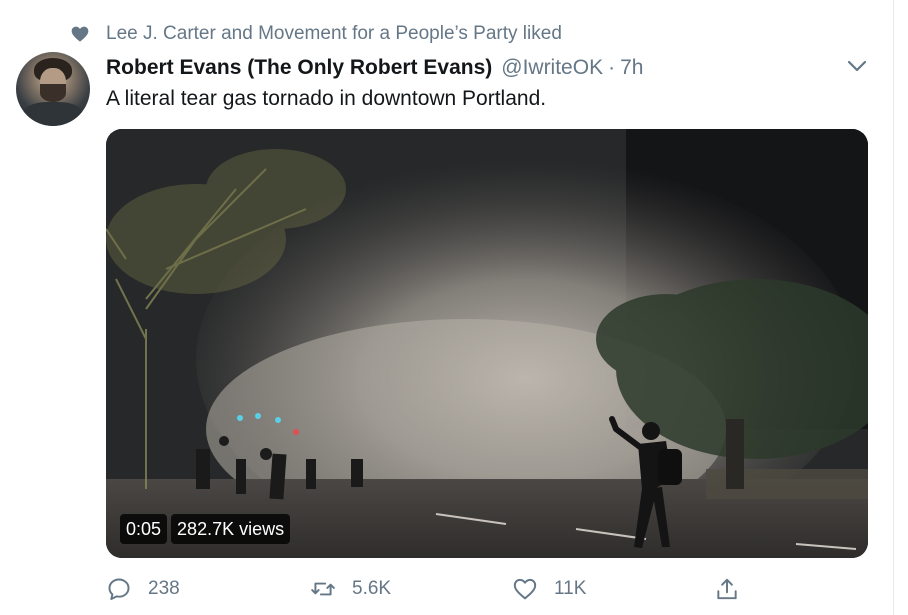 This screenshot has height=615, width=908. Describe the element at coordinates (119, 589) in the screenshot. I see `reply-icon` at that location.